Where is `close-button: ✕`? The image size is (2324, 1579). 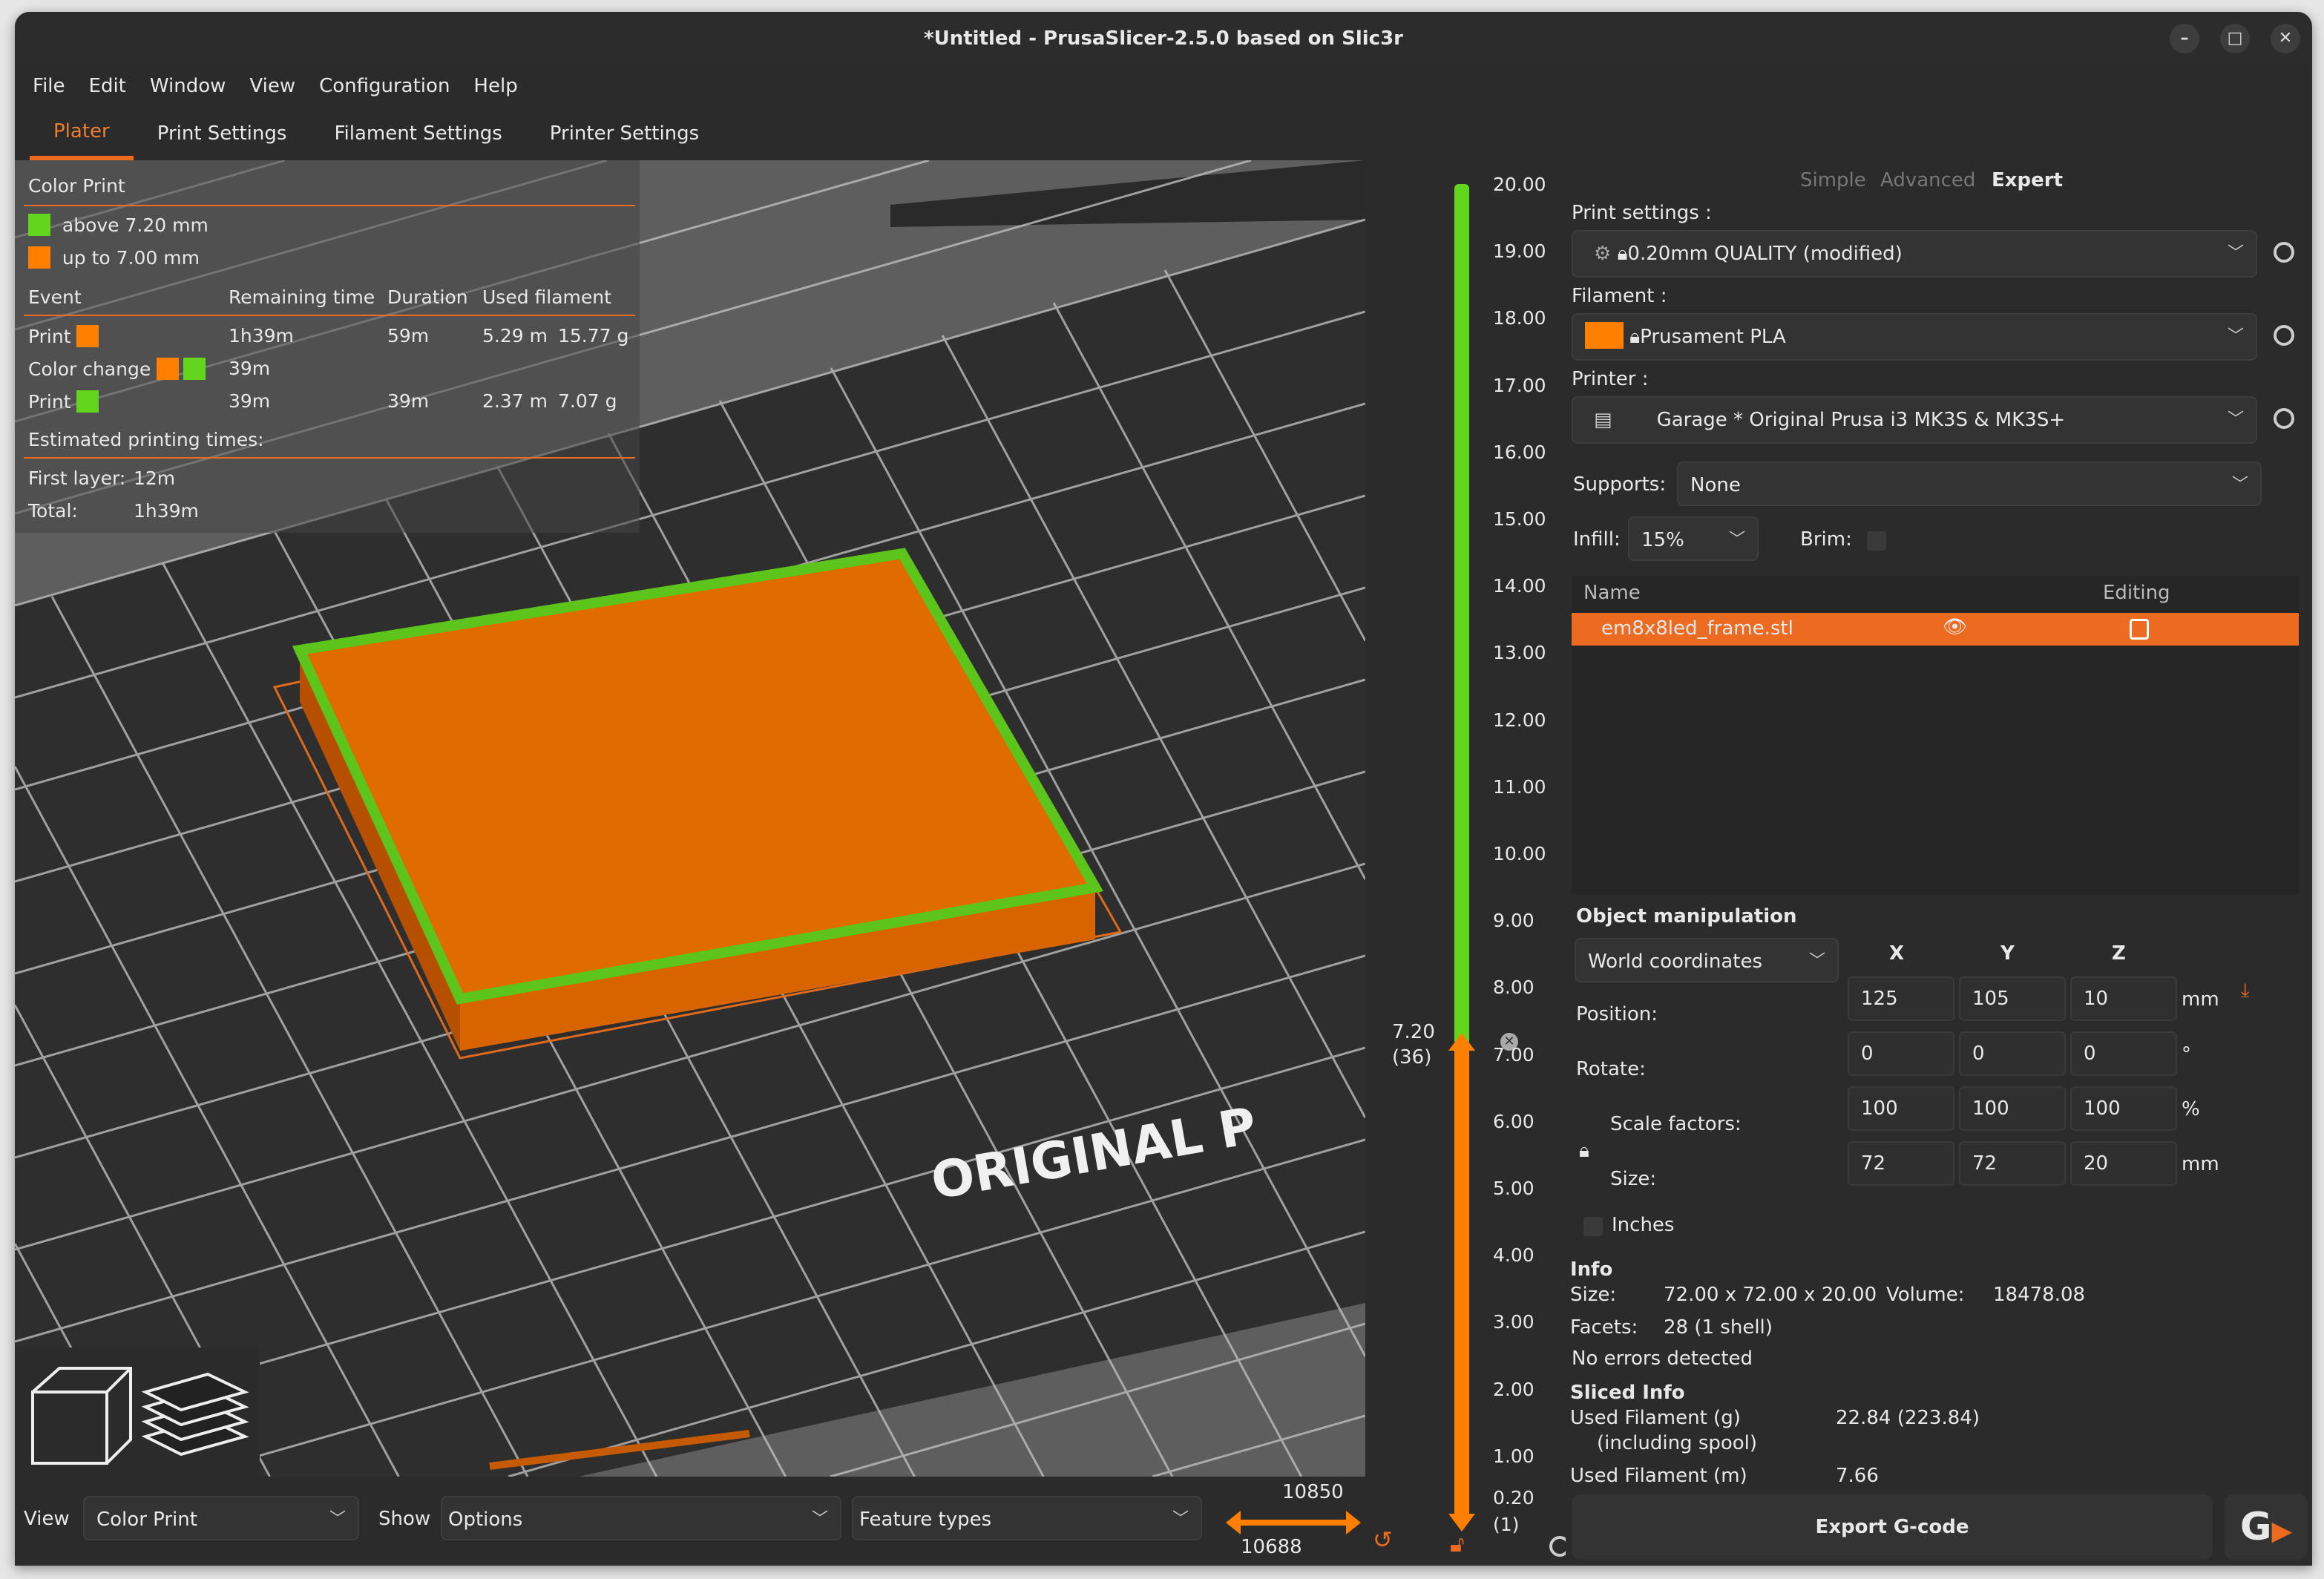 close-button: ✕ is located at coordinates (2286, 38).